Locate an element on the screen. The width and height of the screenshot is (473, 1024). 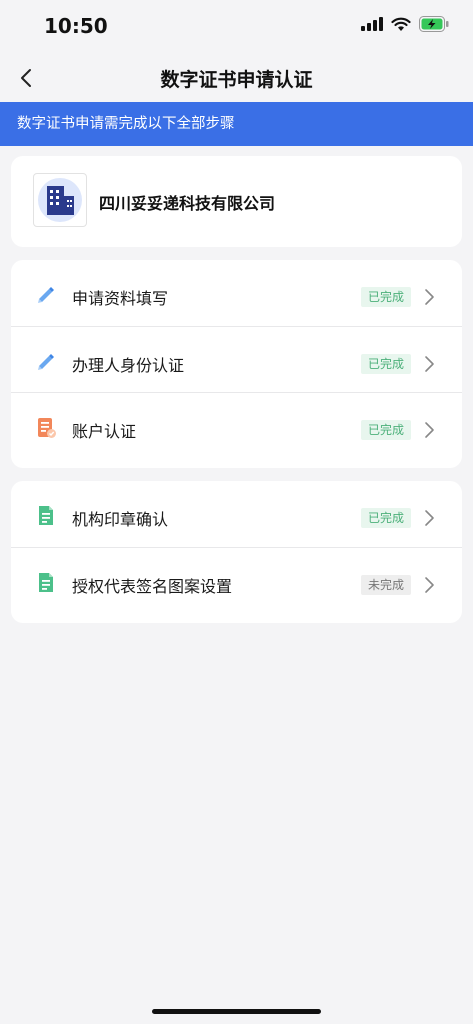
step-label: 账户认证 is located at coordinates (104, 431).